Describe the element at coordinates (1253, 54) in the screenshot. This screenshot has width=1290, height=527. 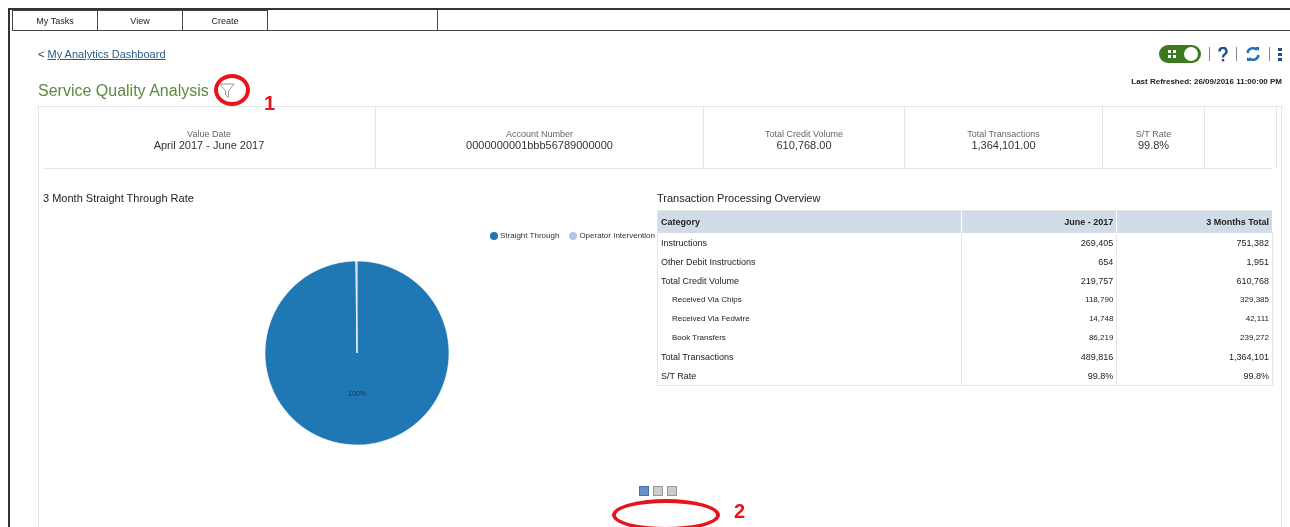
I see `refresh-icon` at that location.